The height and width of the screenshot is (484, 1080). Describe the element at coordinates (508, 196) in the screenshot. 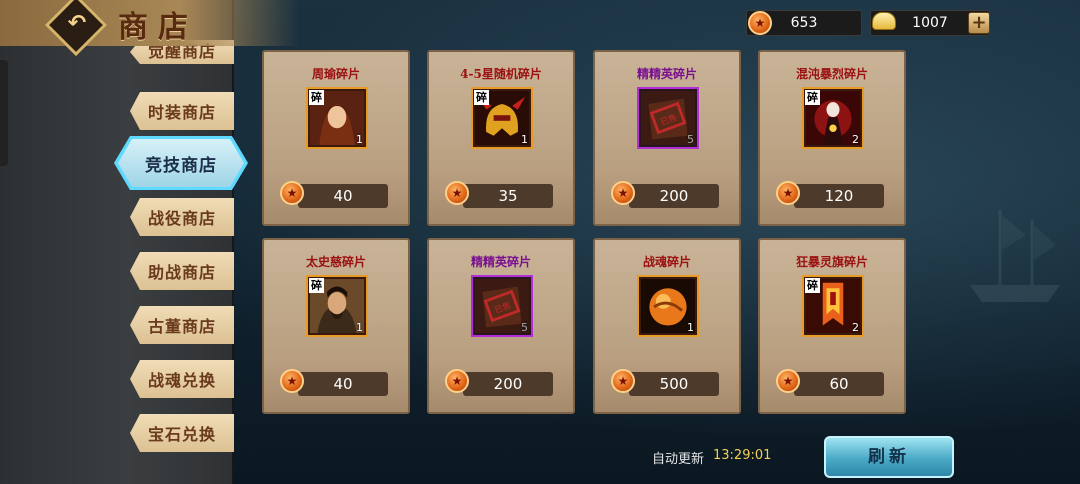

I see `item-price: 35` at that location.